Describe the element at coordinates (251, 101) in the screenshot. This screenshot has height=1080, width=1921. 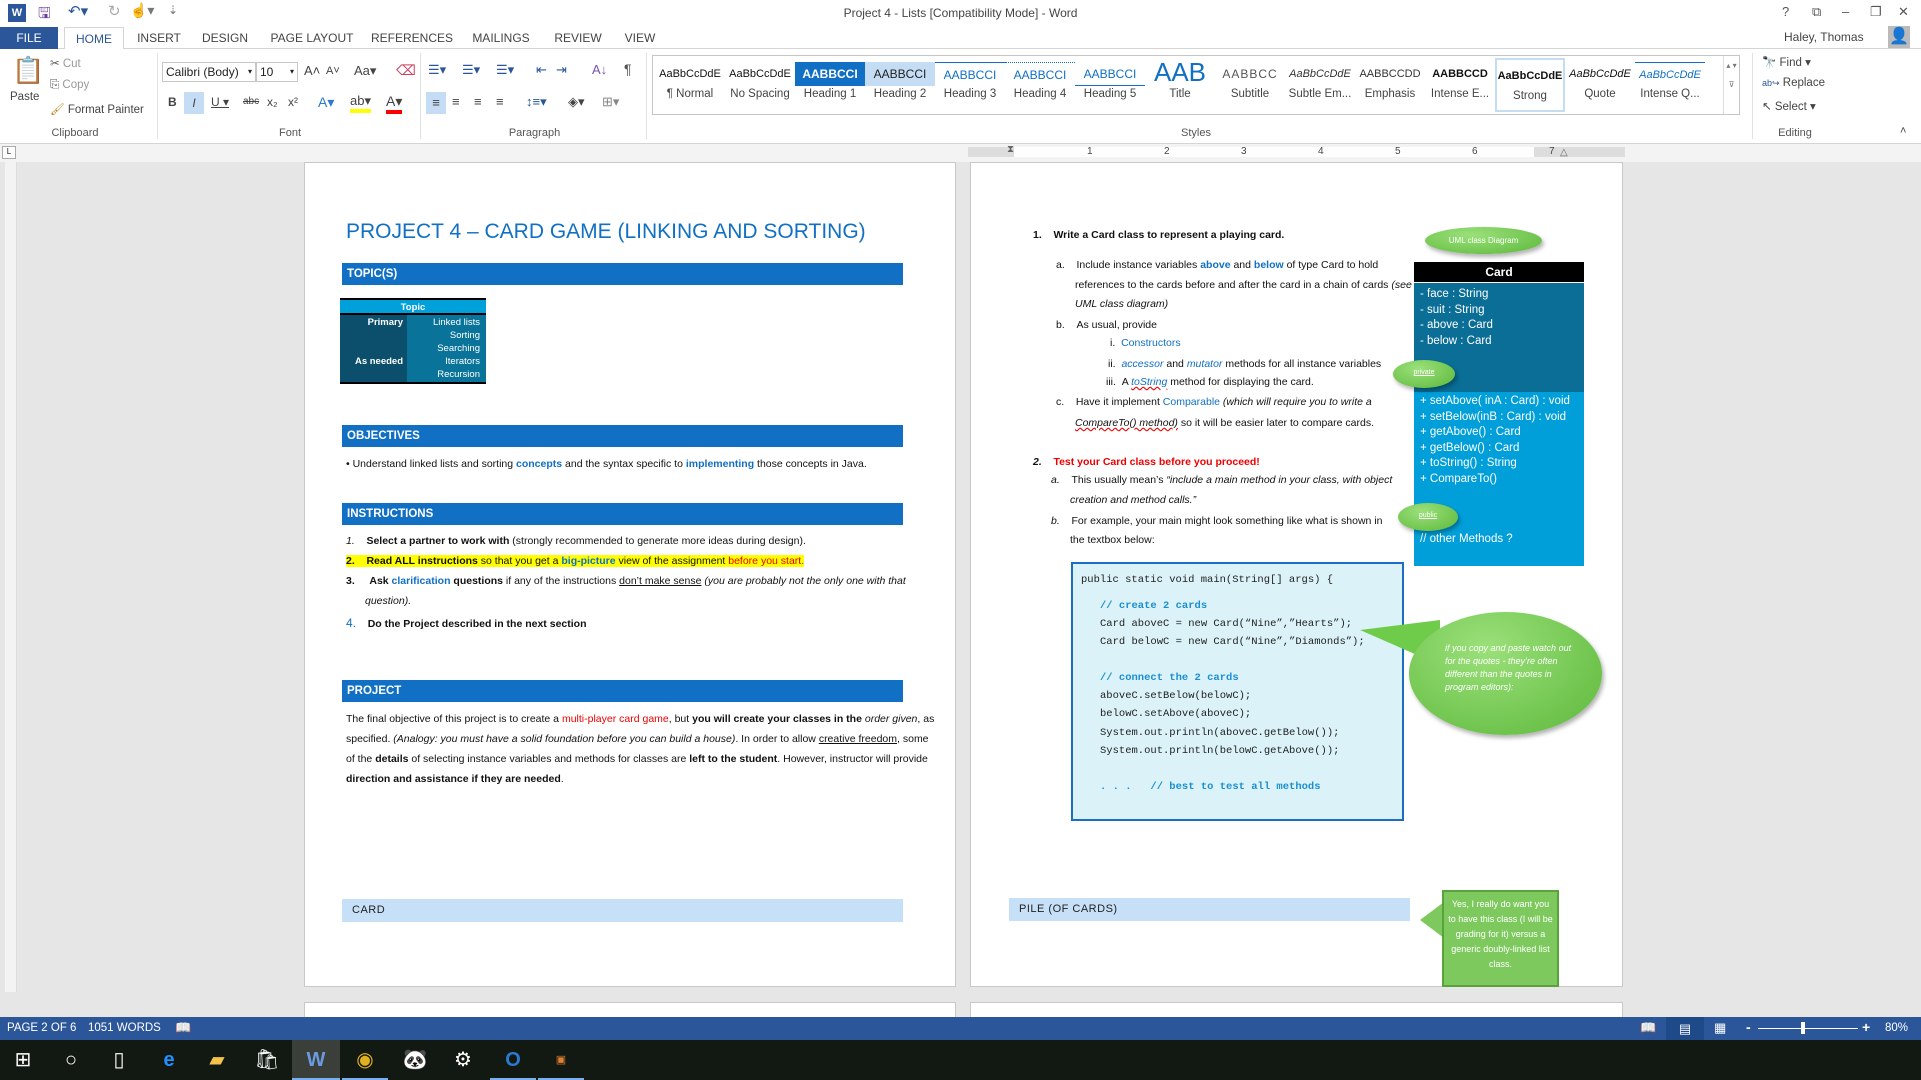
I see `strikethrough-button: abc` at that location.